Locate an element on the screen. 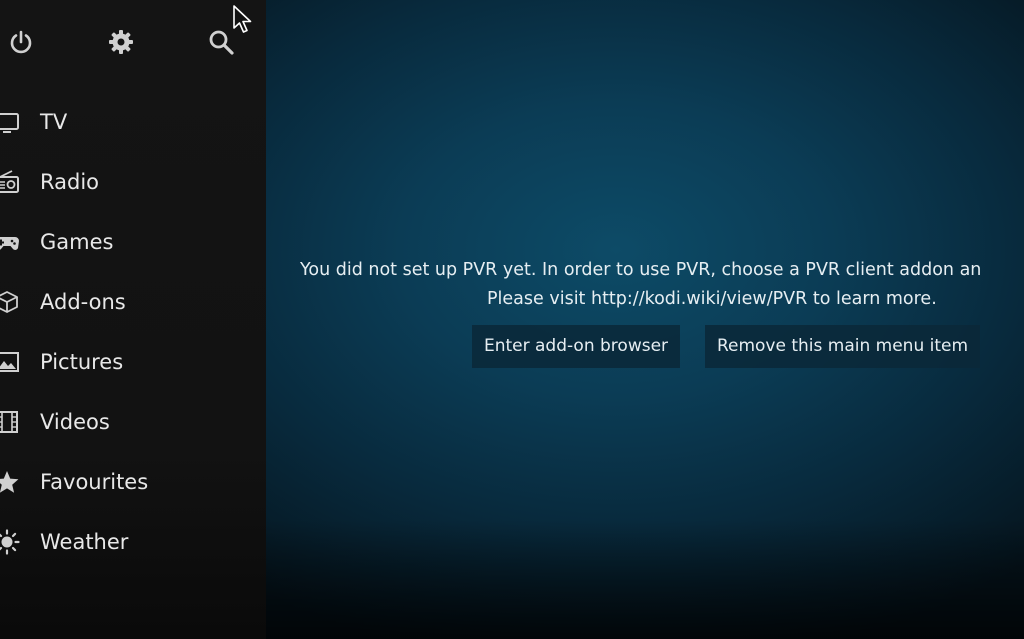 The height and width of the screenshot is (639, 1024). box-icon is located at coordinates (10, 302).